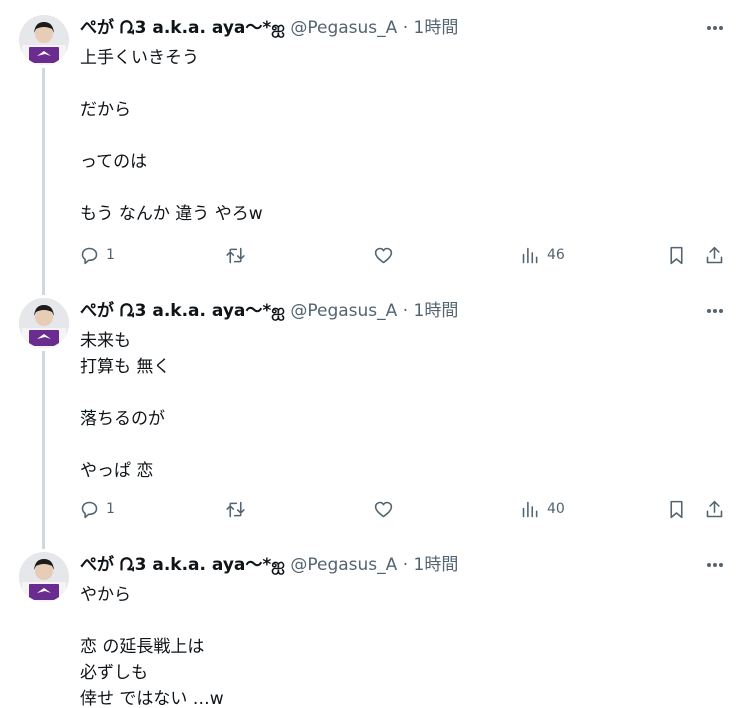 The image size is (746, 708). I want to click on action-bar: 1 40, so click(373, 509).